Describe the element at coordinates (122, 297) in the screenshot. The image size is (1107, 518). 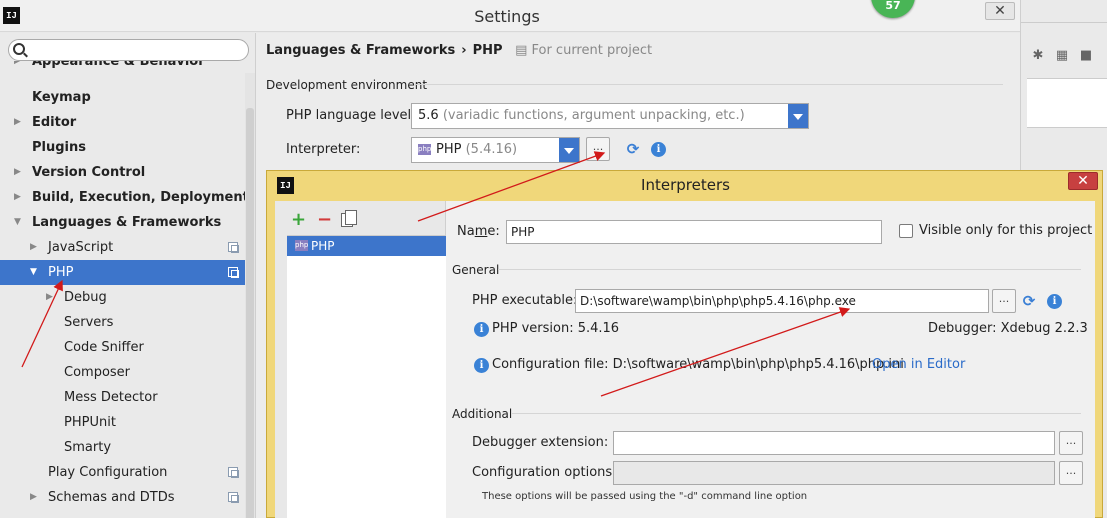
I see `sidebar-item-debug: ▶ Debug` at that location.